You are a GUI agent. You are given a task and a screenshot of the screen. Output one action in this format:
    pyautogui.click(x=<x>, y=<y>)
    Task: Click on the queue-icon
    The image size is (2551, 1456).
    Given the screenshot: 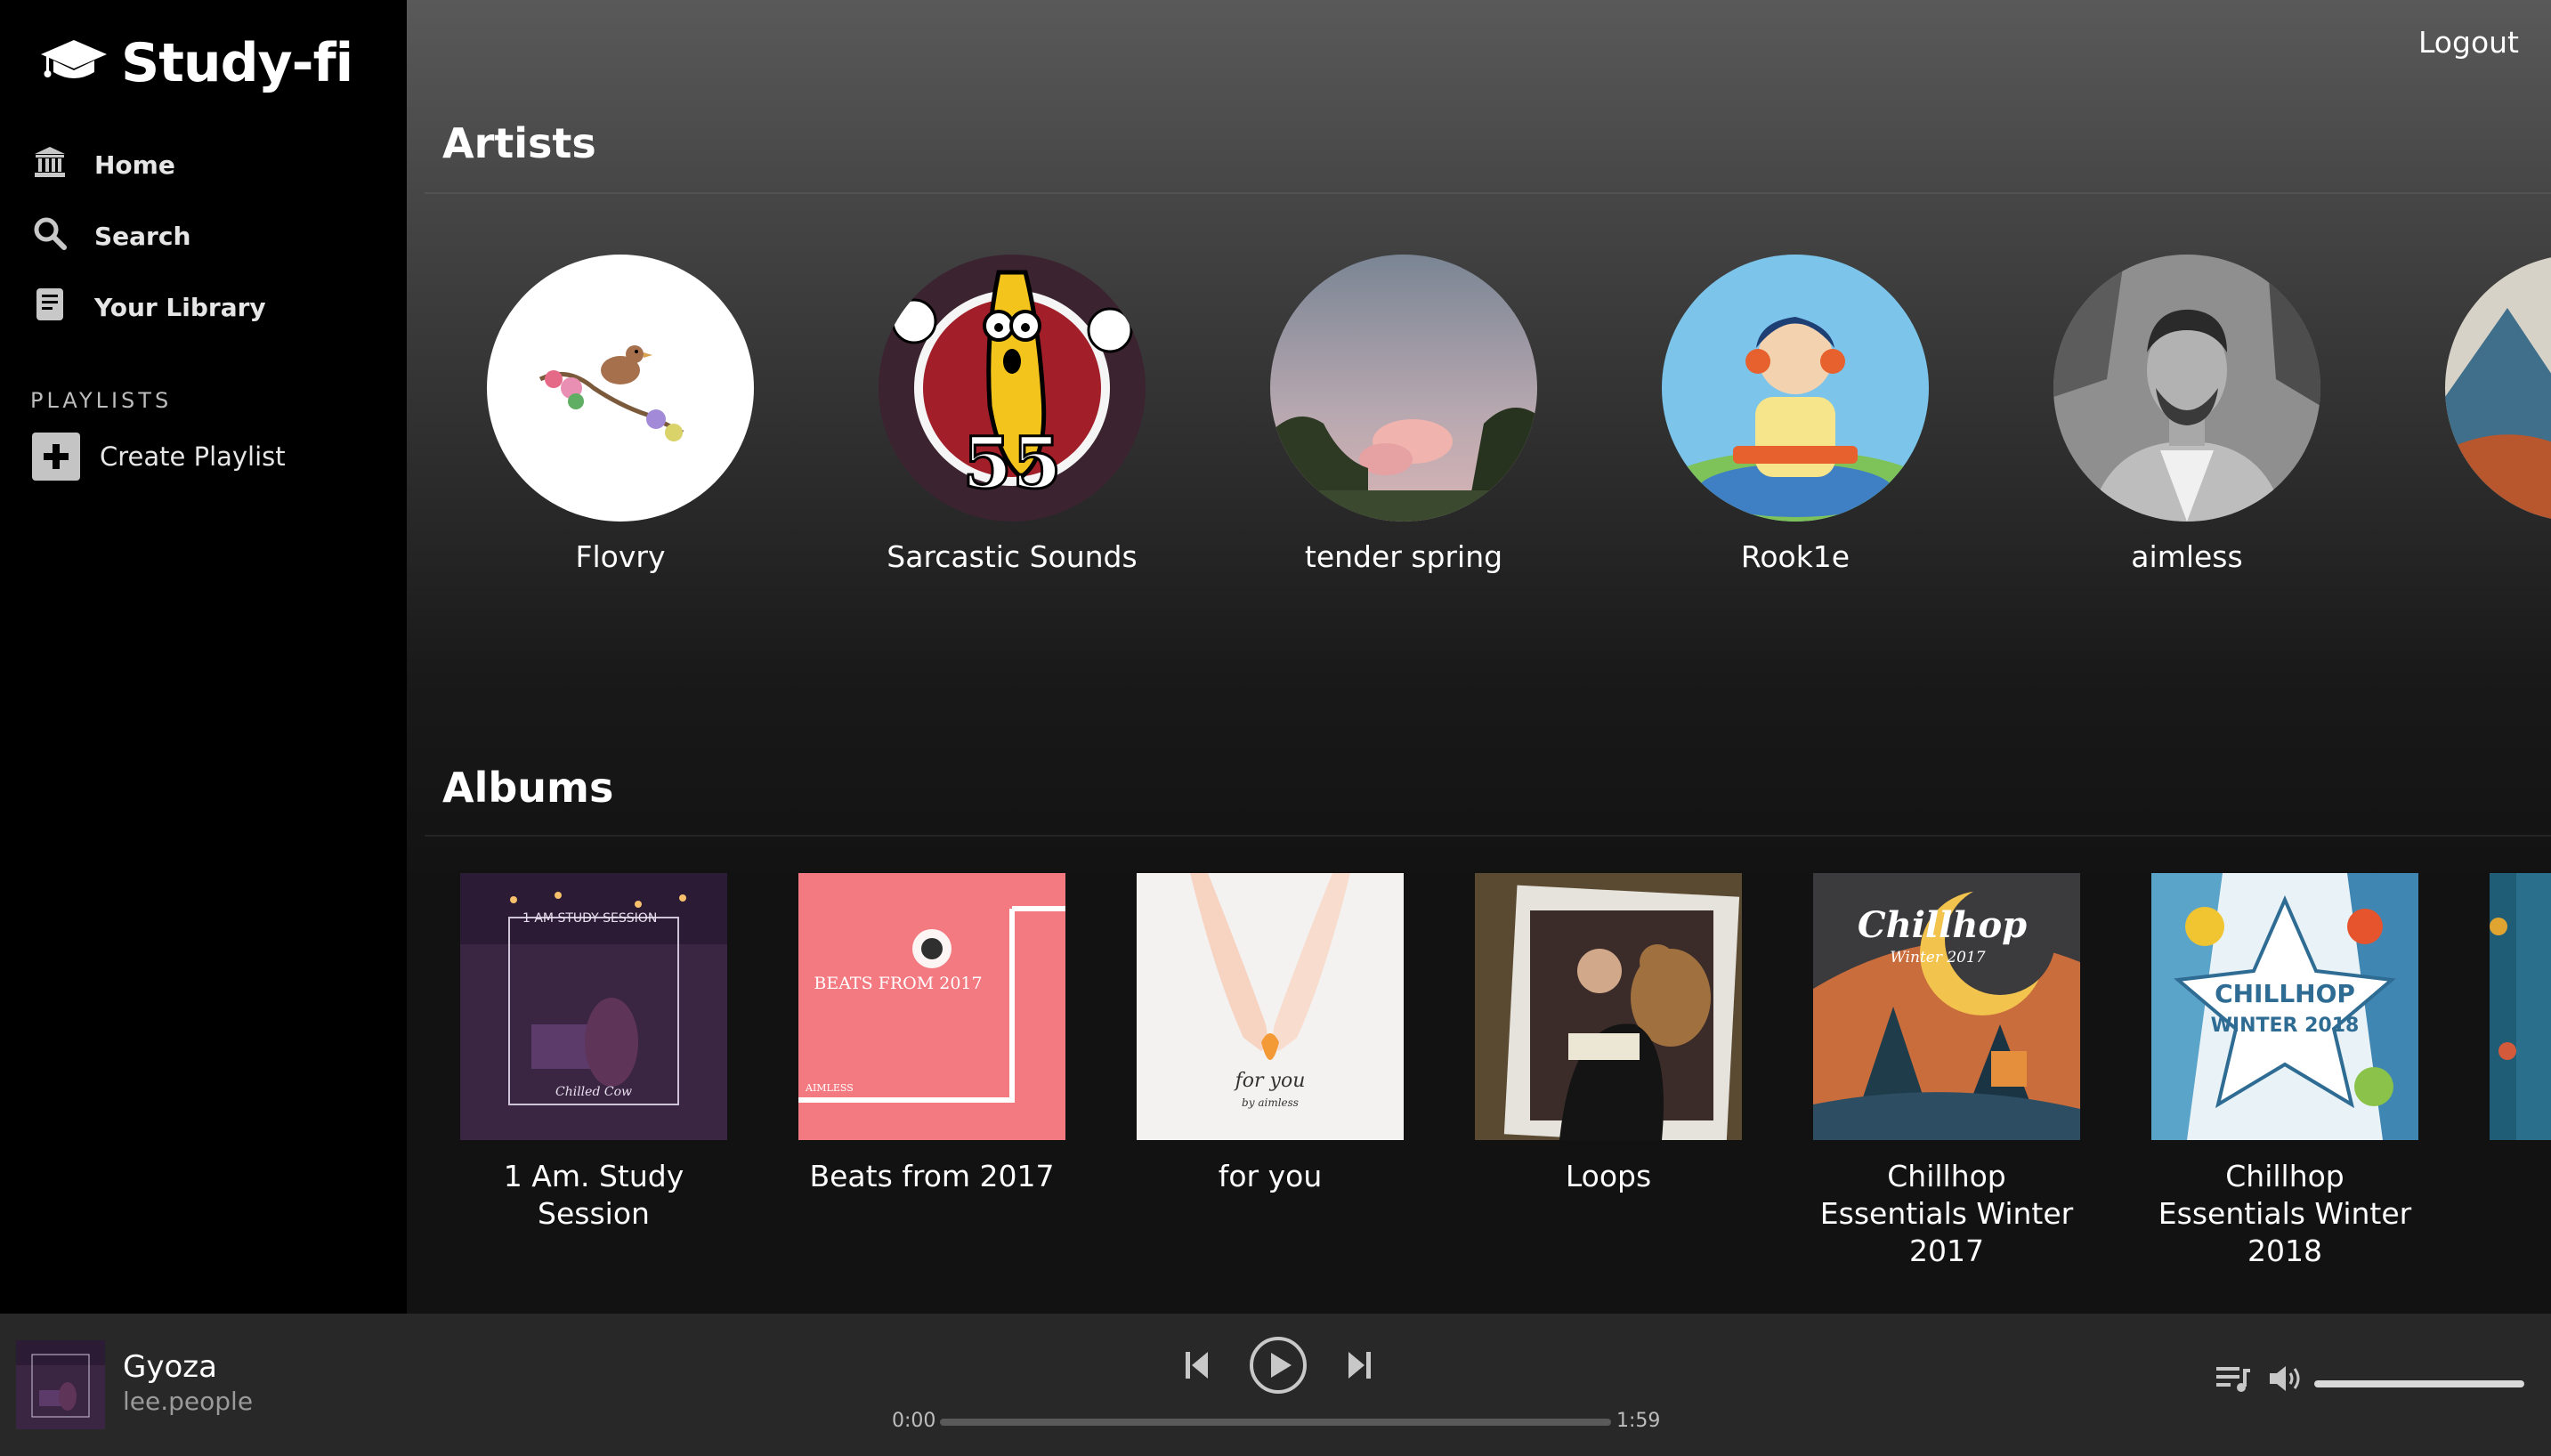 What is the action you would take?
    pyautogui.click(x=2233, y=1380)
    